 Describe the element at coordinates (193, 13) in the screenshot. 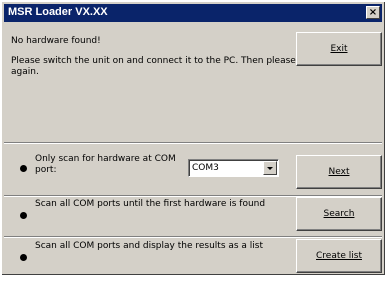

I see `title-bar: MSR Loader VX.XX ×` at that location.